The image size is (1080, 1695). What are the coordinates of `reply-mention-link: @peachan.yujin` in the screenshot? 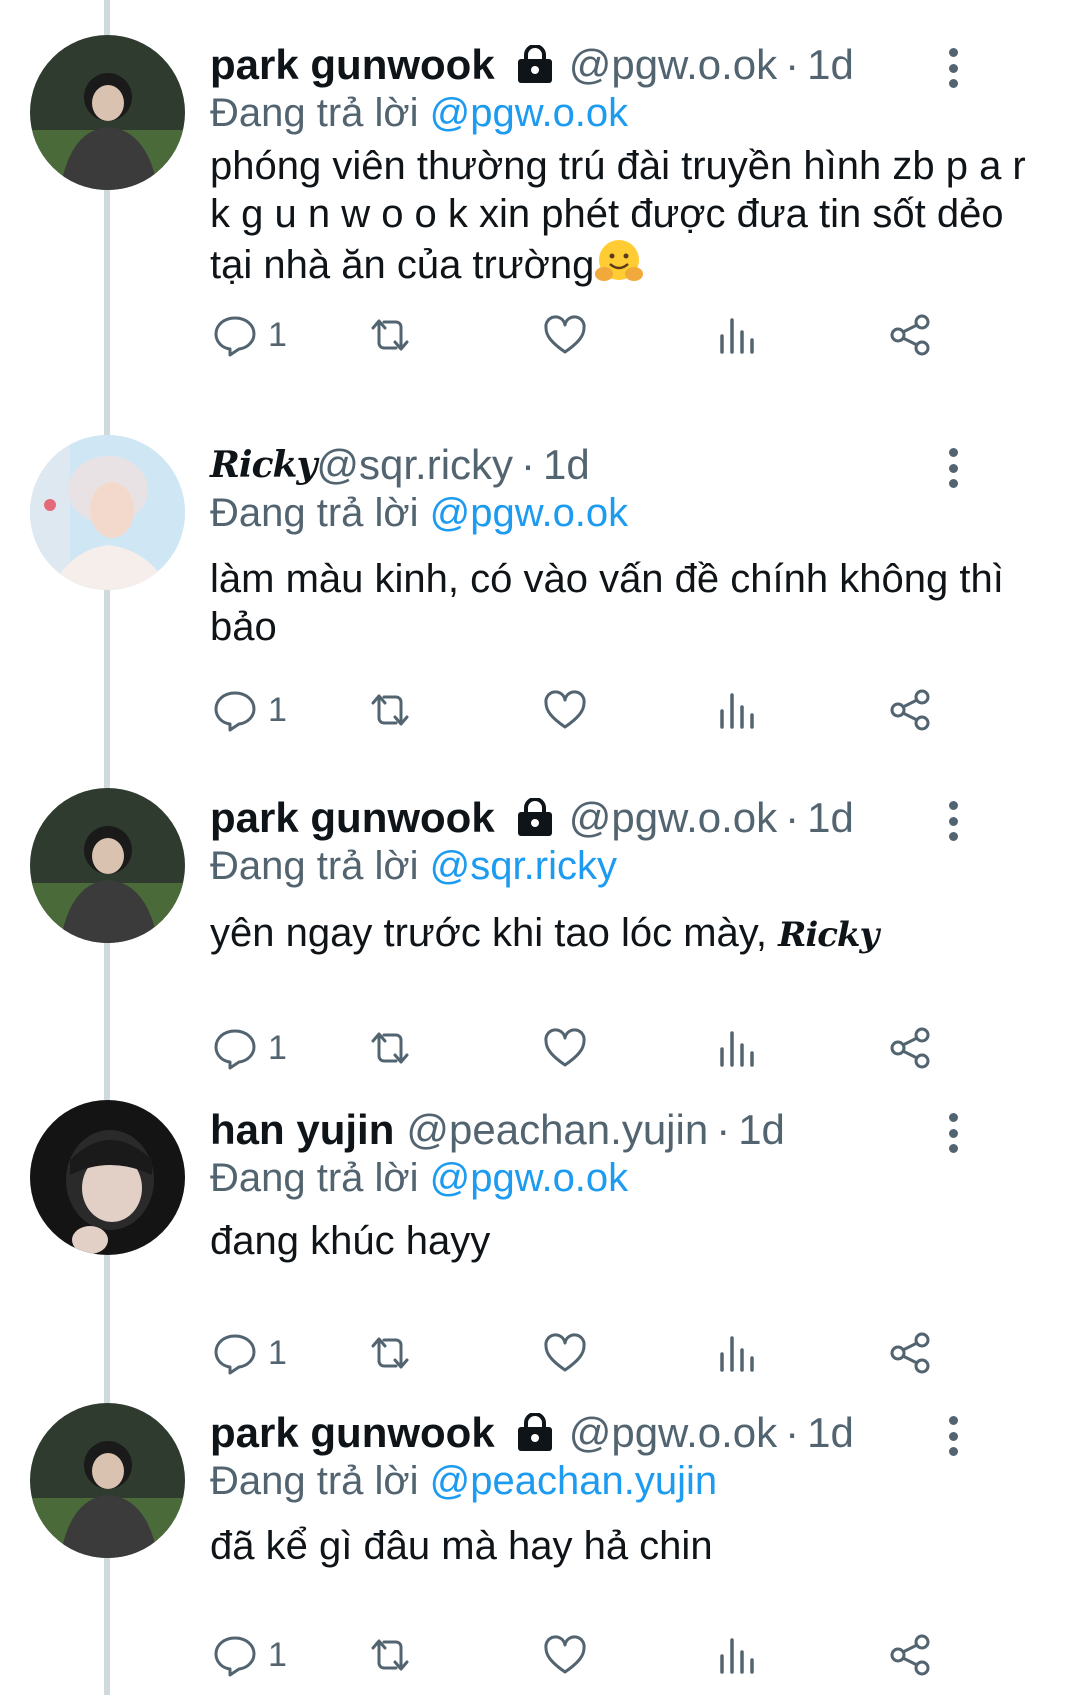 It's located at (573, 1481).